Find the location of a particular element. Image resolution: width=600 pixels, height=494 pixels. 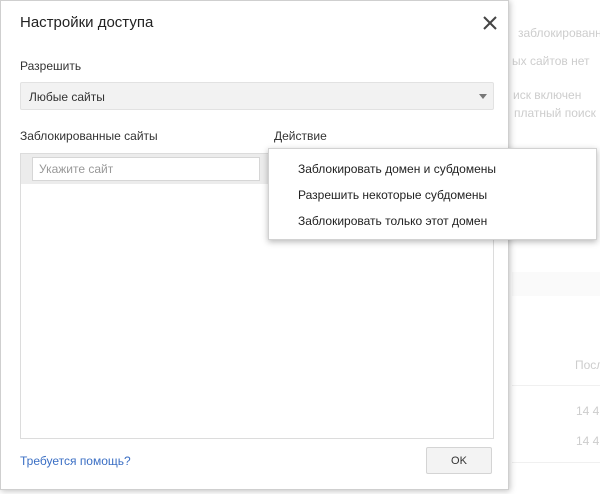

dialog-title: Настройки доступа is located at coordinates (87, 22).